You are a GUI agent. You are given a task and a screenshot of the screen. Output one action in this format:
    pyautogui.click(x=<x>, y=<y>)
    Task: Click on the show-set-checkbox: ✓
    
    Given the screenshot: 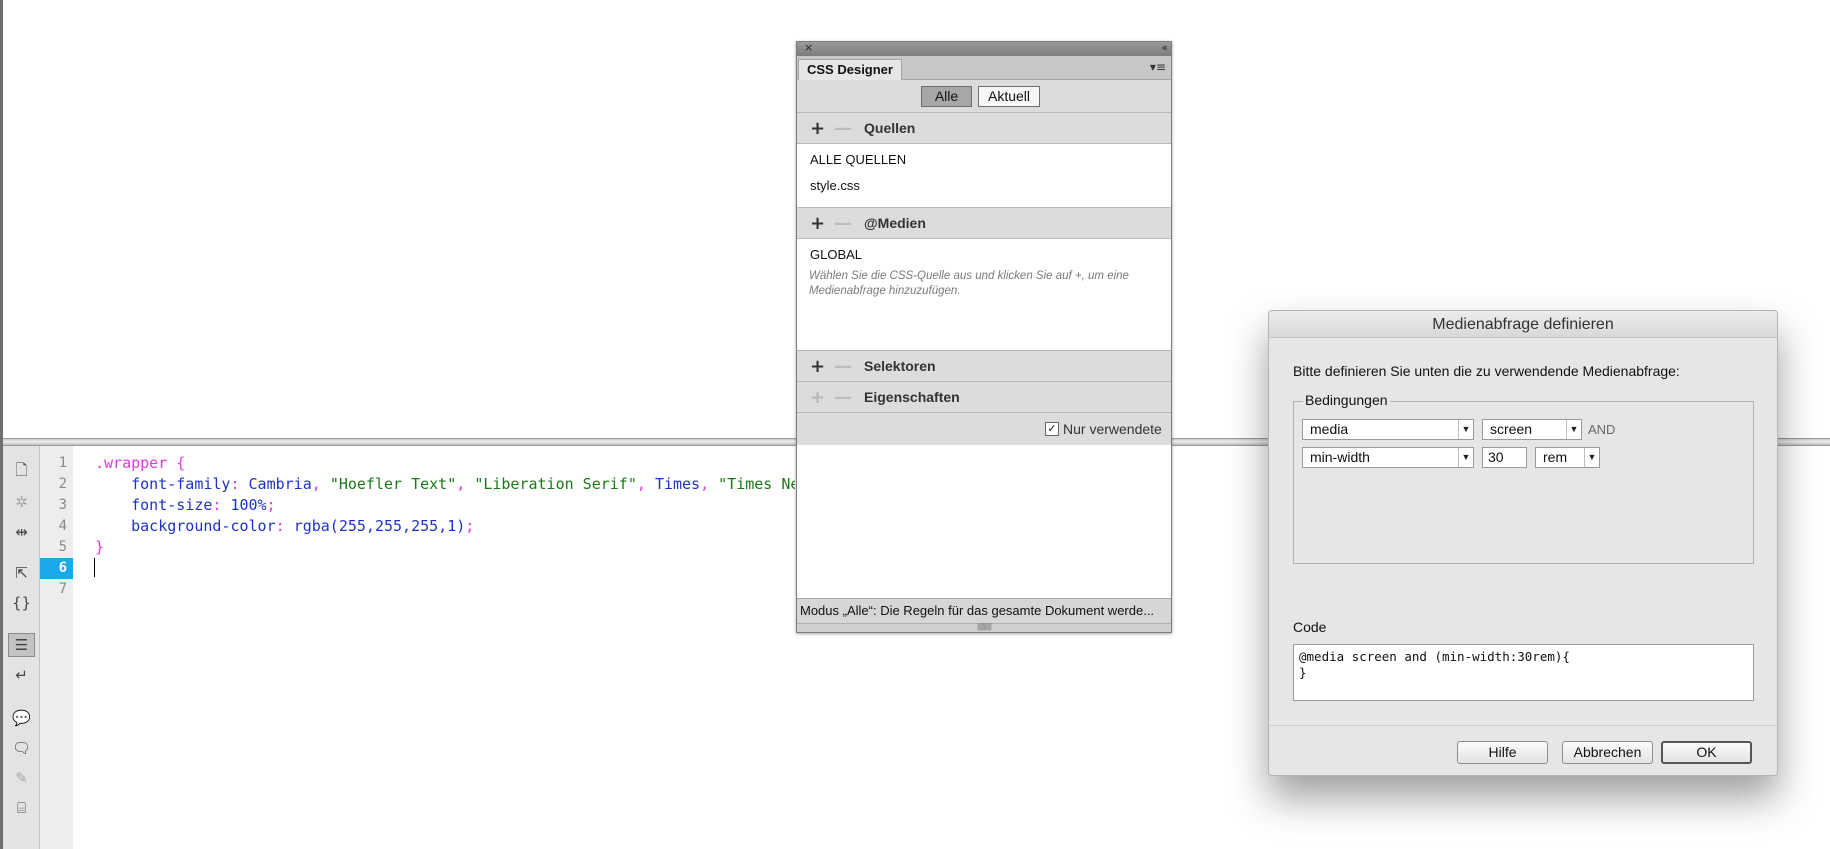 What is the action you would take?
    pyautogui.click(x=1052, y=429)
    